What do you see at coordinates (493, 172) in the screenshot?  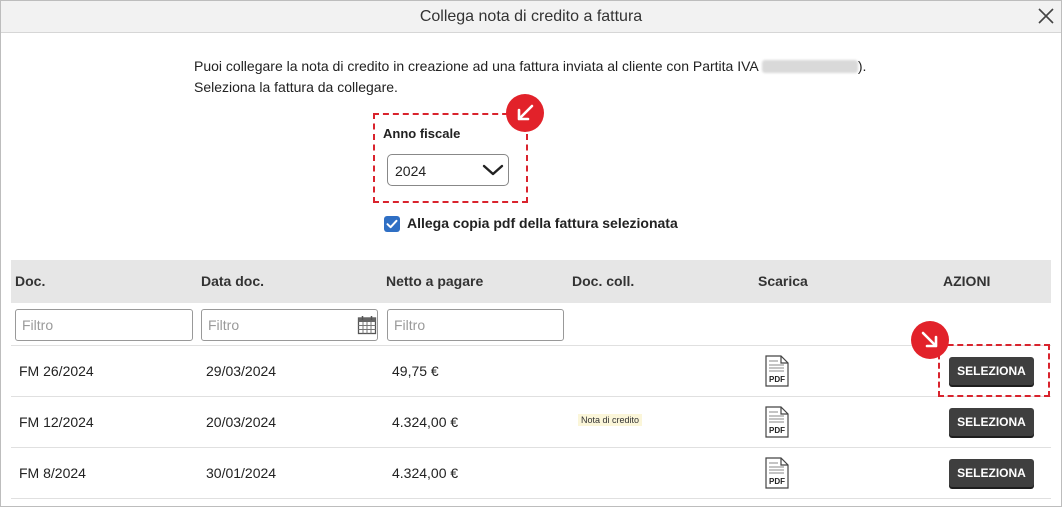 I see `chevron-down-icon` at bounding box center [493, 172].